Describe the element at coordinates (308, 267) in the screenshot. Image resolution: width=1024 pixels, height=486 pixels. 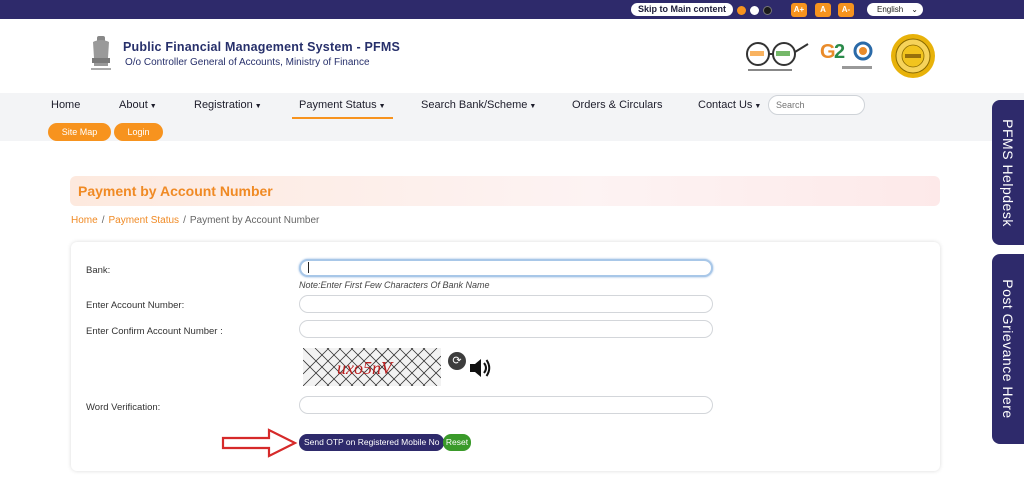
I see `text-cursor` at that location.